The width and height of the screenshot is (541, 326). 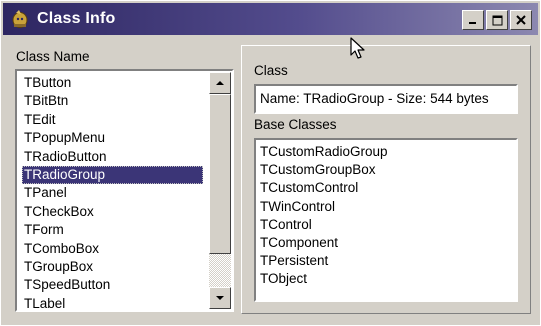 I want to click on list-item: TLabel, so click(x=112, y=302).